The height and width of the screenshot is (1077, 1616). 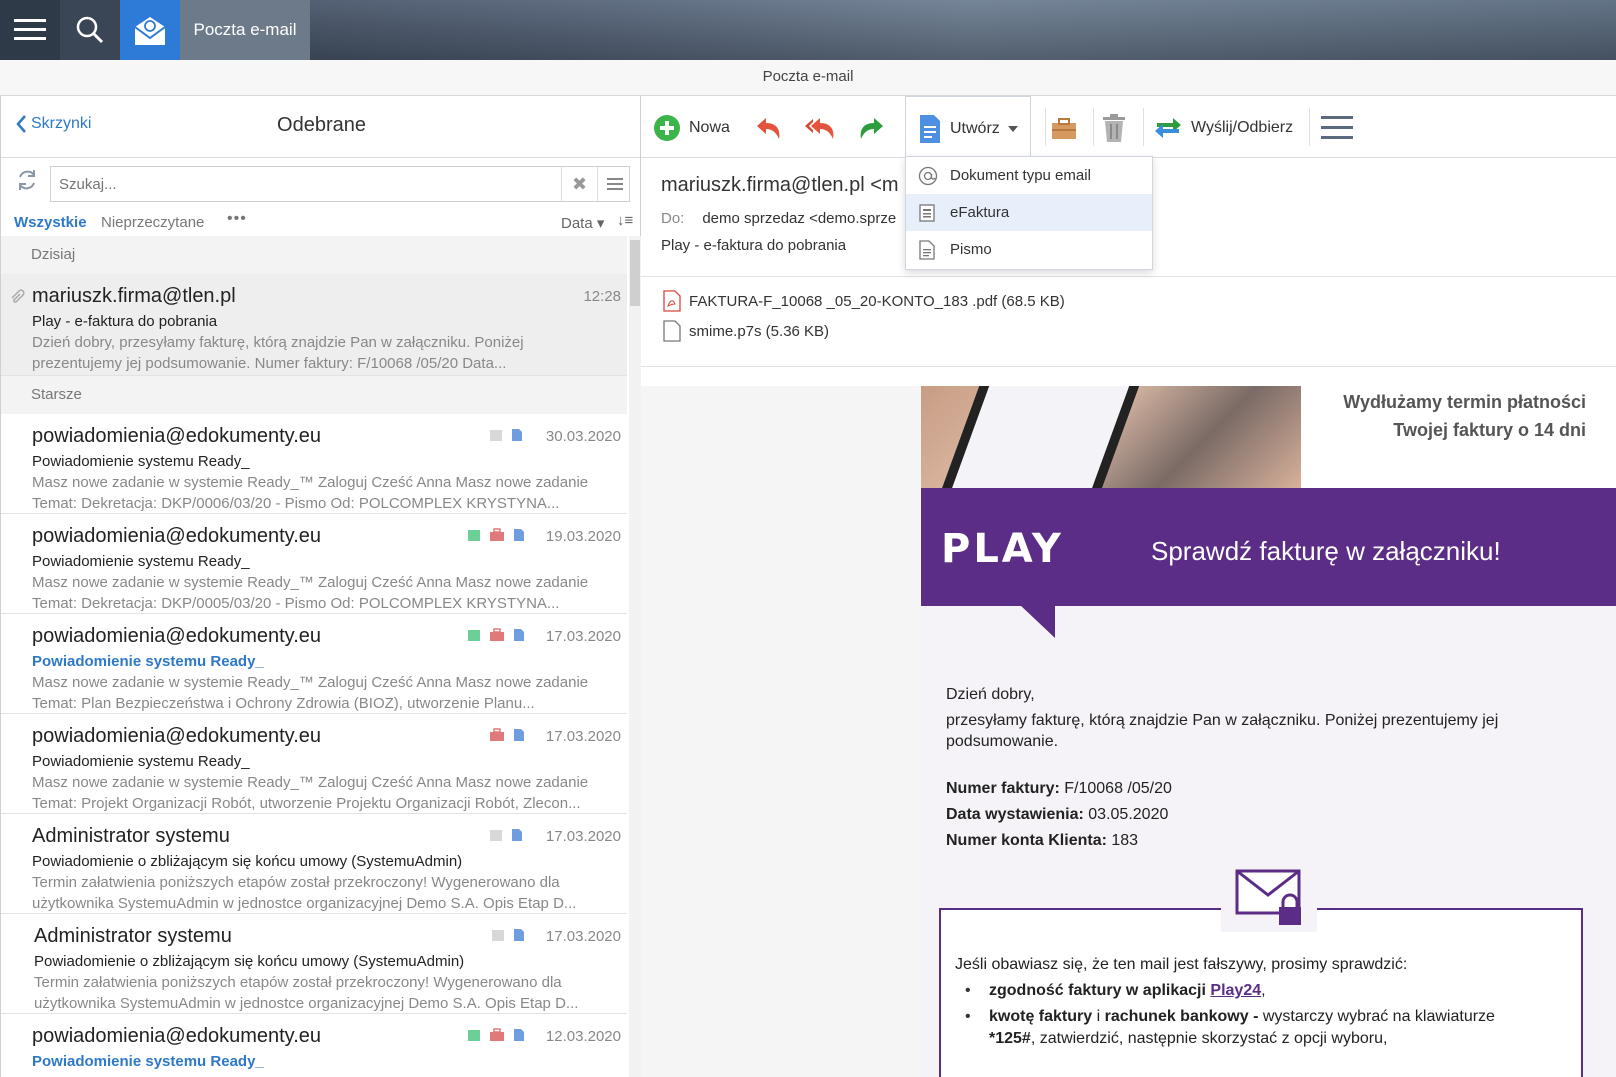 I want to click on attachment-file: smime.p7s (5.36 KB), so click(x=746, y=331).